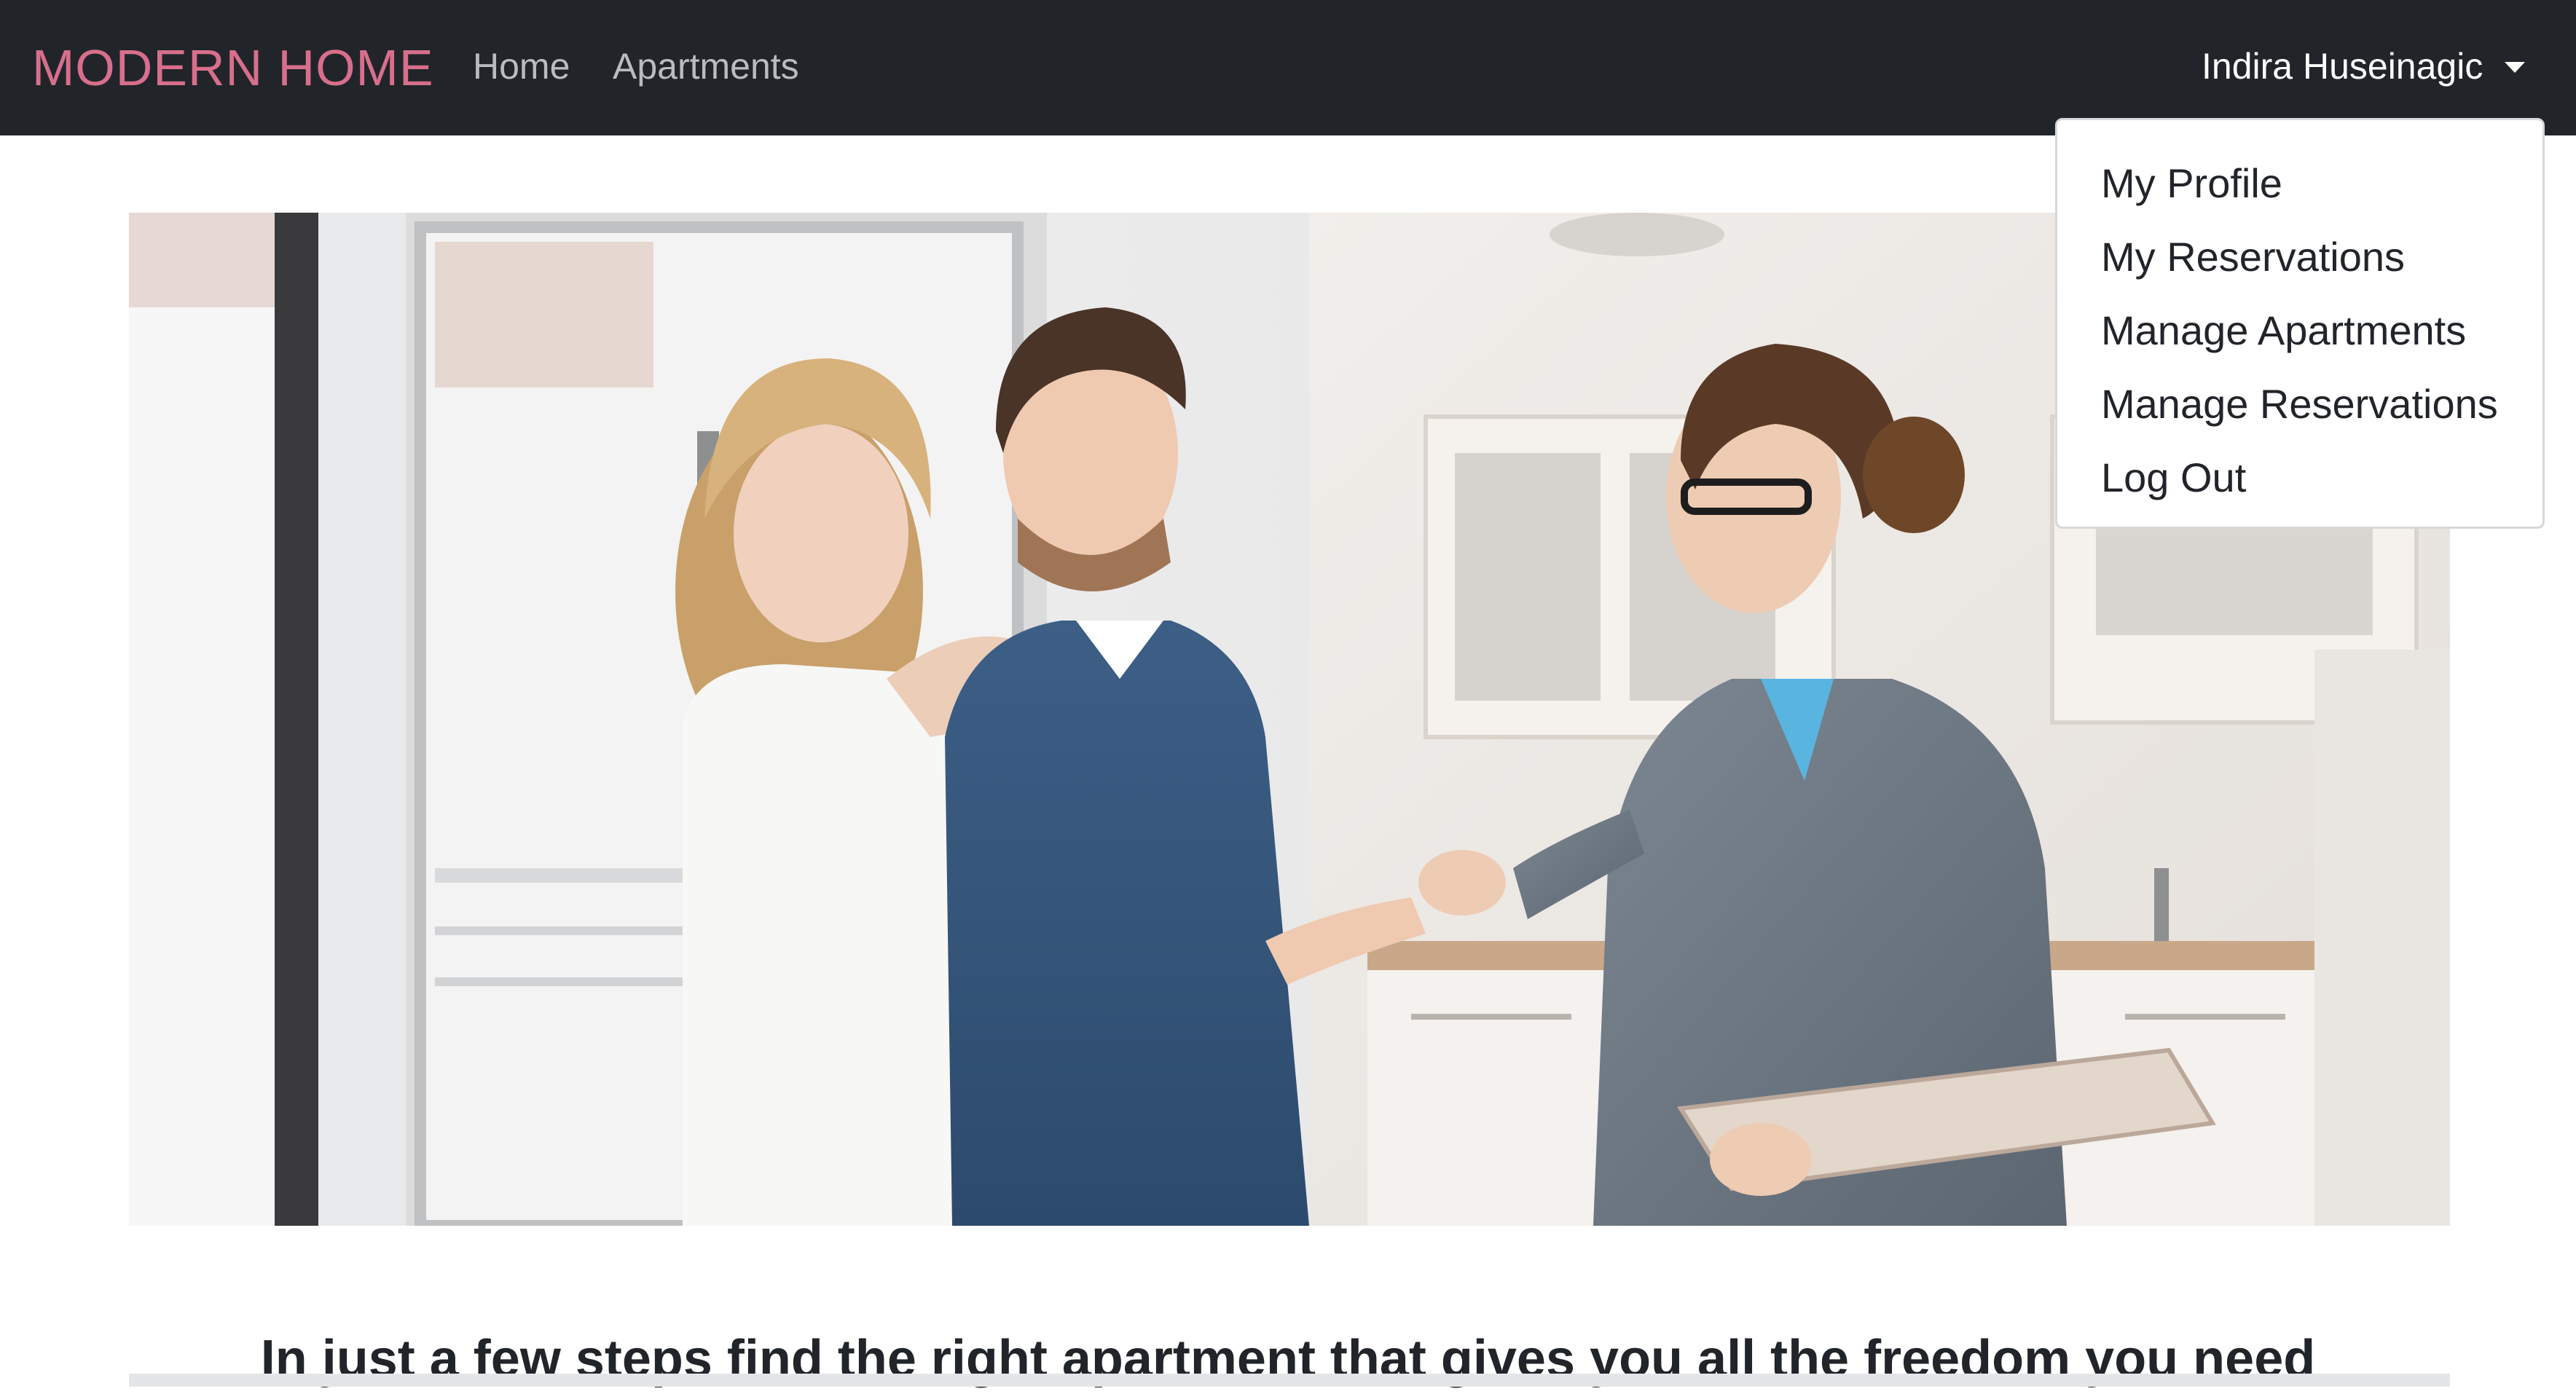 This screenshot has width=2576, height=1394. I want to click on section-divider, so click(1289, 1380).